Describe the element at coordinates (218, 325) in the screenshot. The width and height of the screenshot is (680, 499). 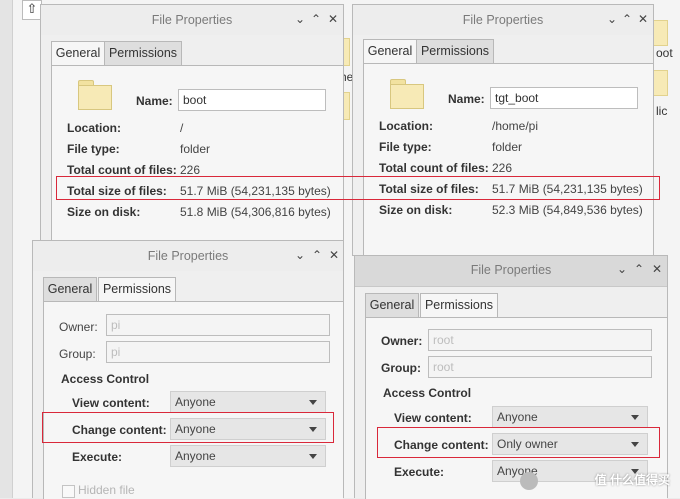
I see `owner-input: pi` at that location.